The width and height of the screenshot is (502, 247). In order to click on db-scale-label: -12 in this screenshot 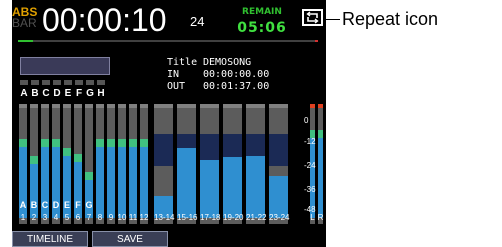, I will do `click(310, 141)`.